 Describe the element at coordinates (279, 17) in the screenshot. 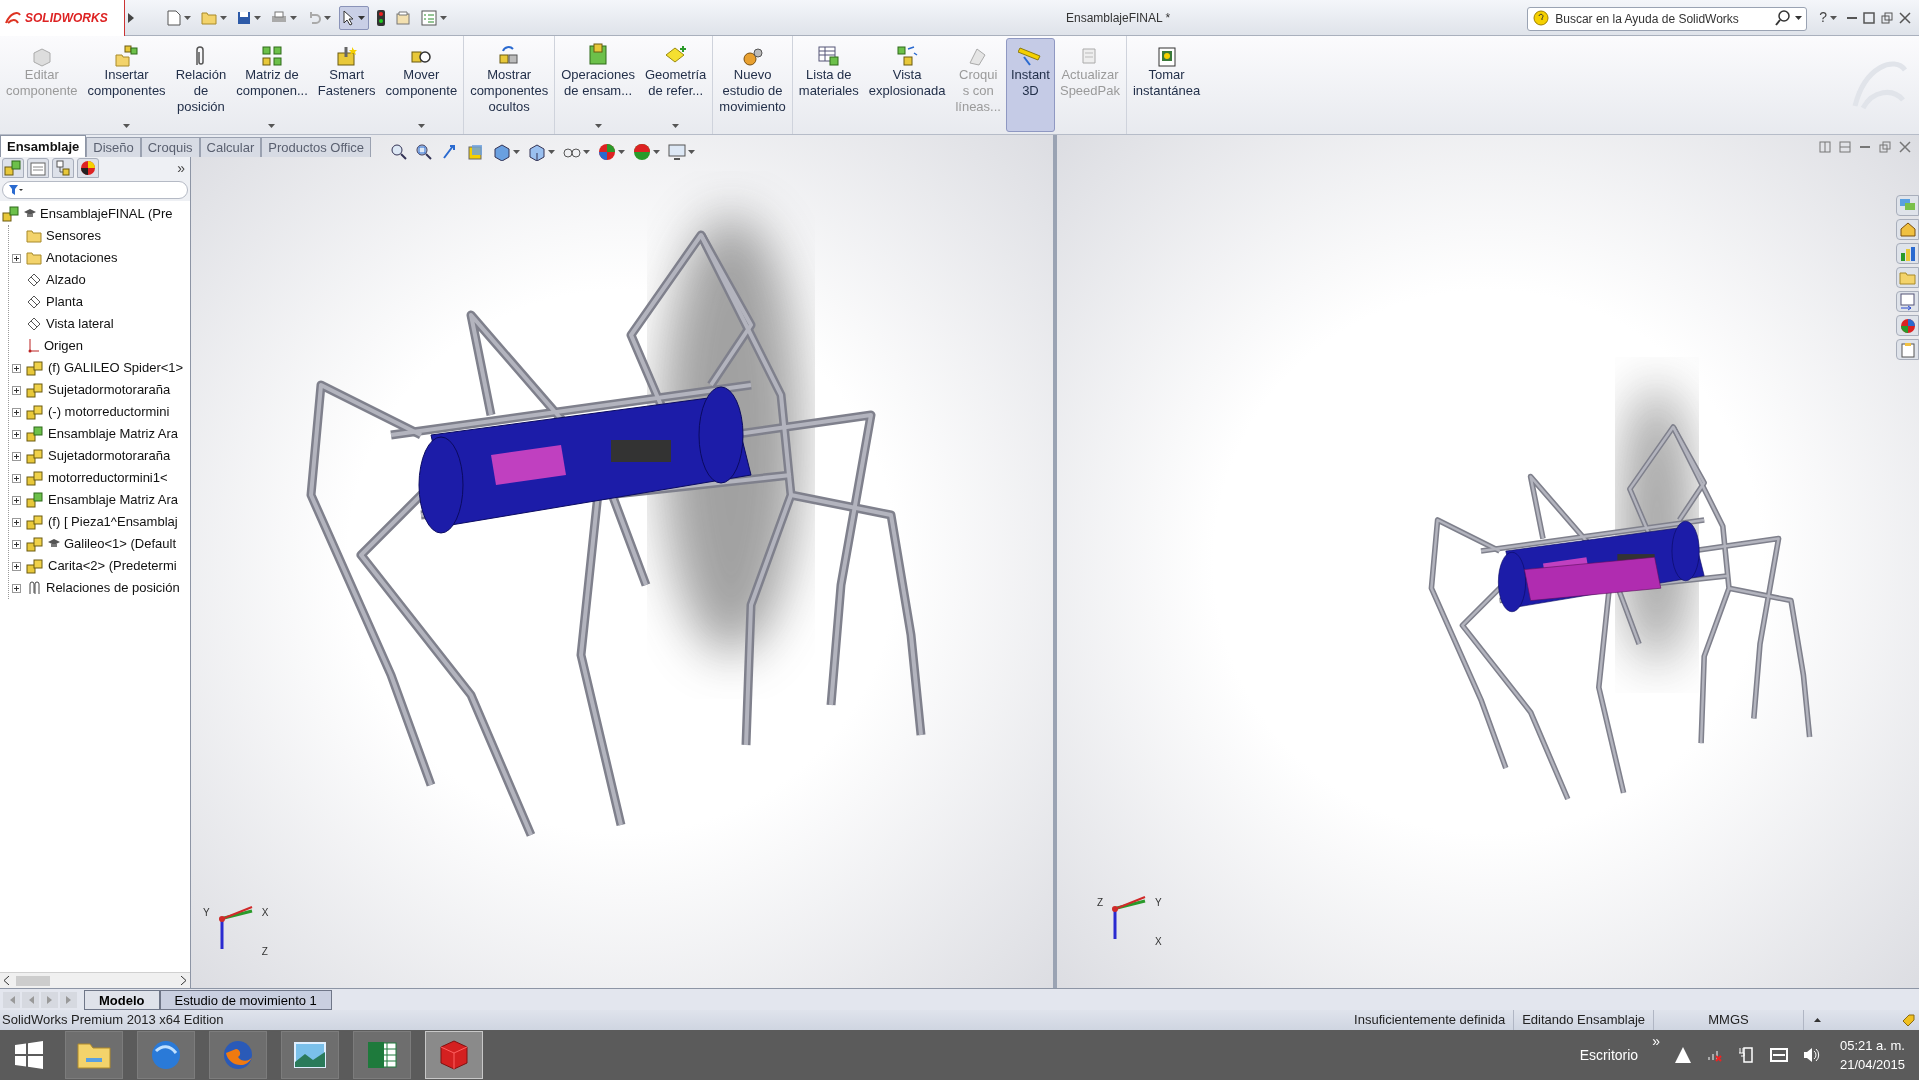

I see `printer-icon` at that location.